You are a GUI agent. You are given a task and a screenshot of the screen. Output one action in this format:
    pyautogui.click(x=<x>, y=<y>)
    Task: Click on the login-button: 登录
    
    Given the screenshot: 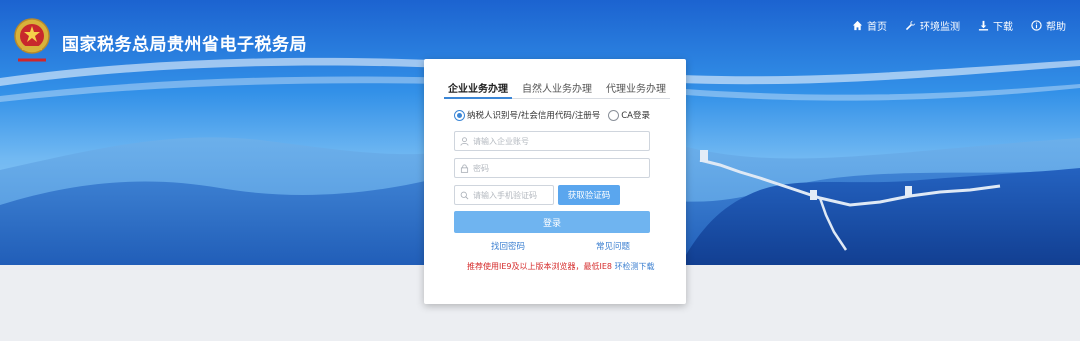 What is the action you would take?
    pyautogui.click(x=552, y=222)
    